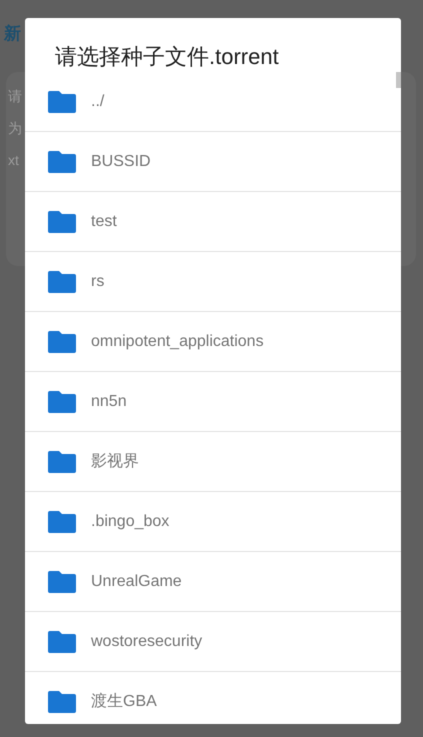 The width and height of the screenshot is (423, 737). Describe the element at coordinates (213, 642) in the screenshot. I see `folder-item: wostoresecurity` at that location.